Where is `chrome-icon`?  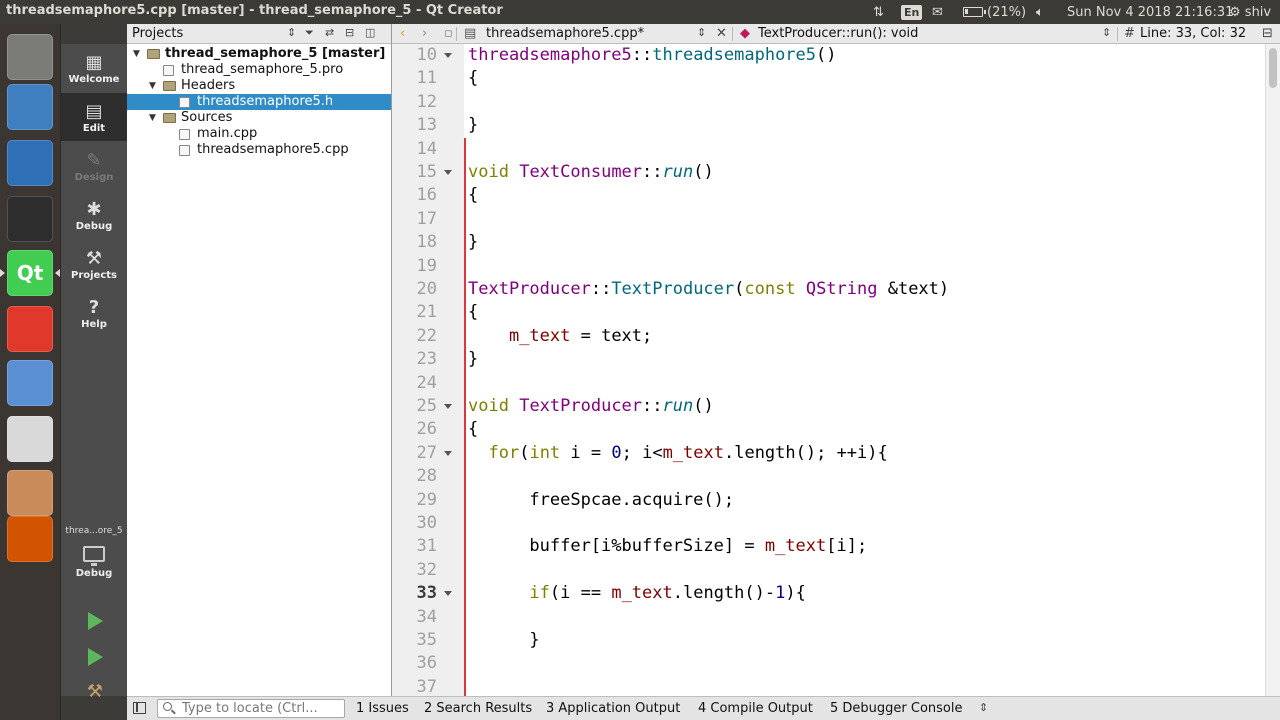 chrome-icon is located at coordinates (30, 439).